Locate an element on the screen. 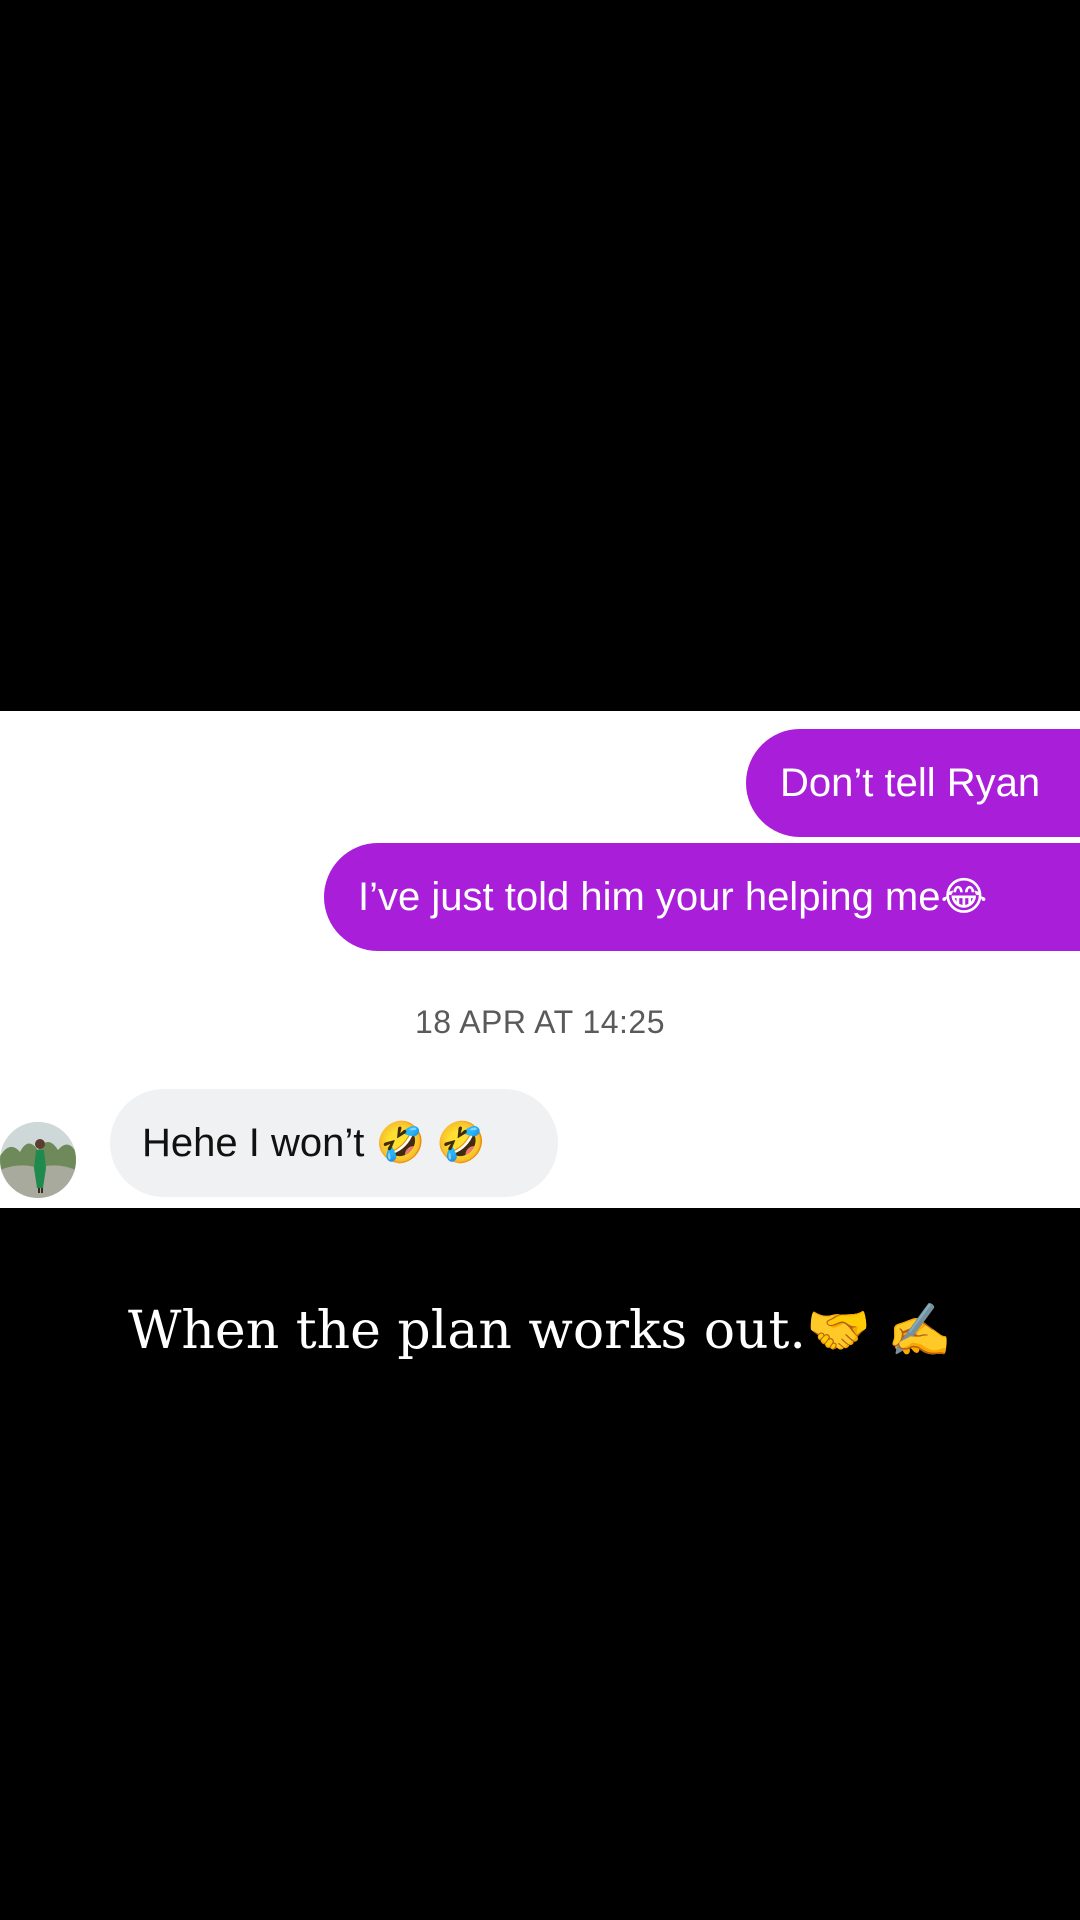 The image size is (1080, 1920). incoming-message-bubble: Hehe I won’t 🤣 🤣 is located at coordinates (334, 1143).